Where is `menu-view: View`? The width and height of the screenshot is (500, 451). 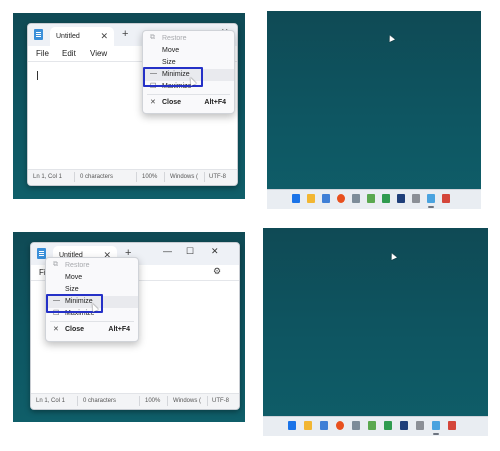 menu-view: View is located at coordinates (98, 53).